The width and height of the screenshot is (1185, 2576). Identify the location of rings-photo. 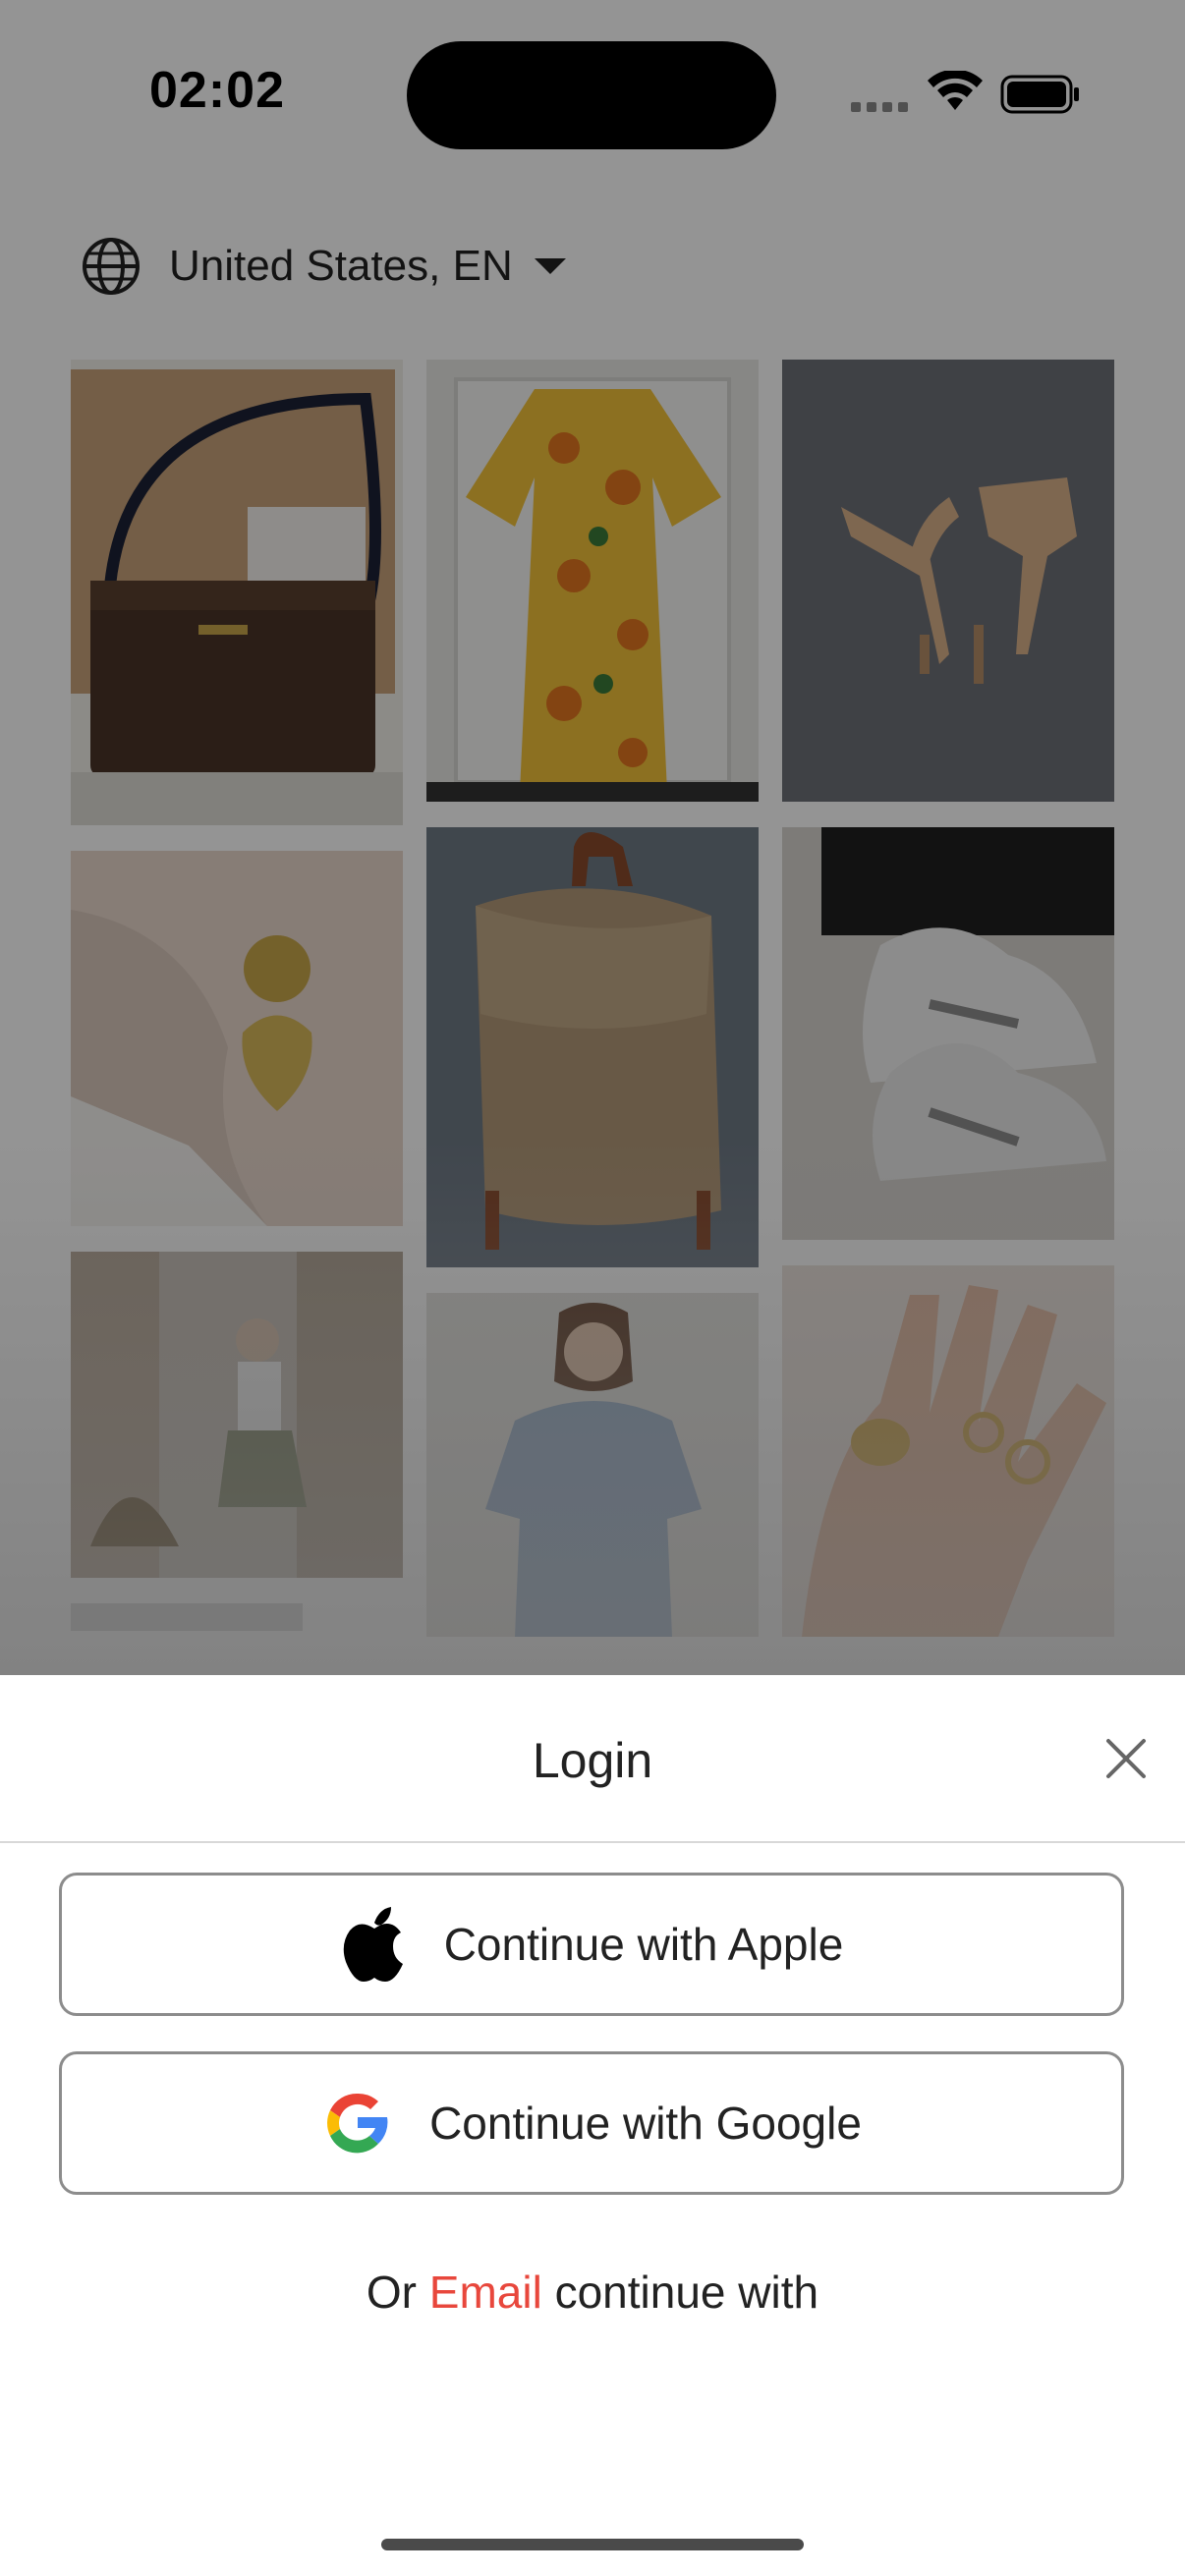
(948, 1451).